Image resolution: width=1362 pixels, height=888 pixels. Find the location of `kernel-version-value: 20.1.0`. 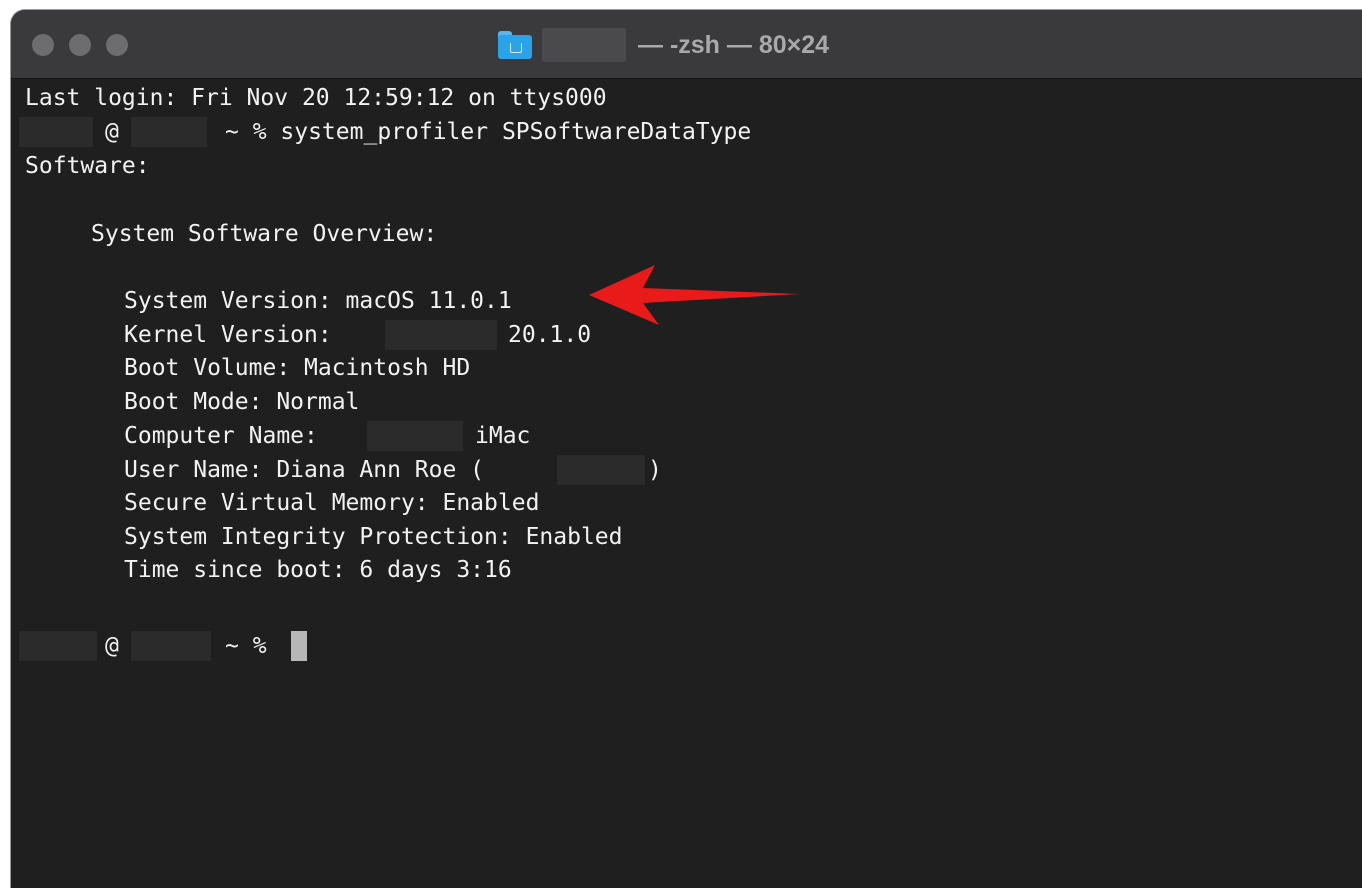

kernel-version-value: 20.1.0 is located at coordinates (550, 335).